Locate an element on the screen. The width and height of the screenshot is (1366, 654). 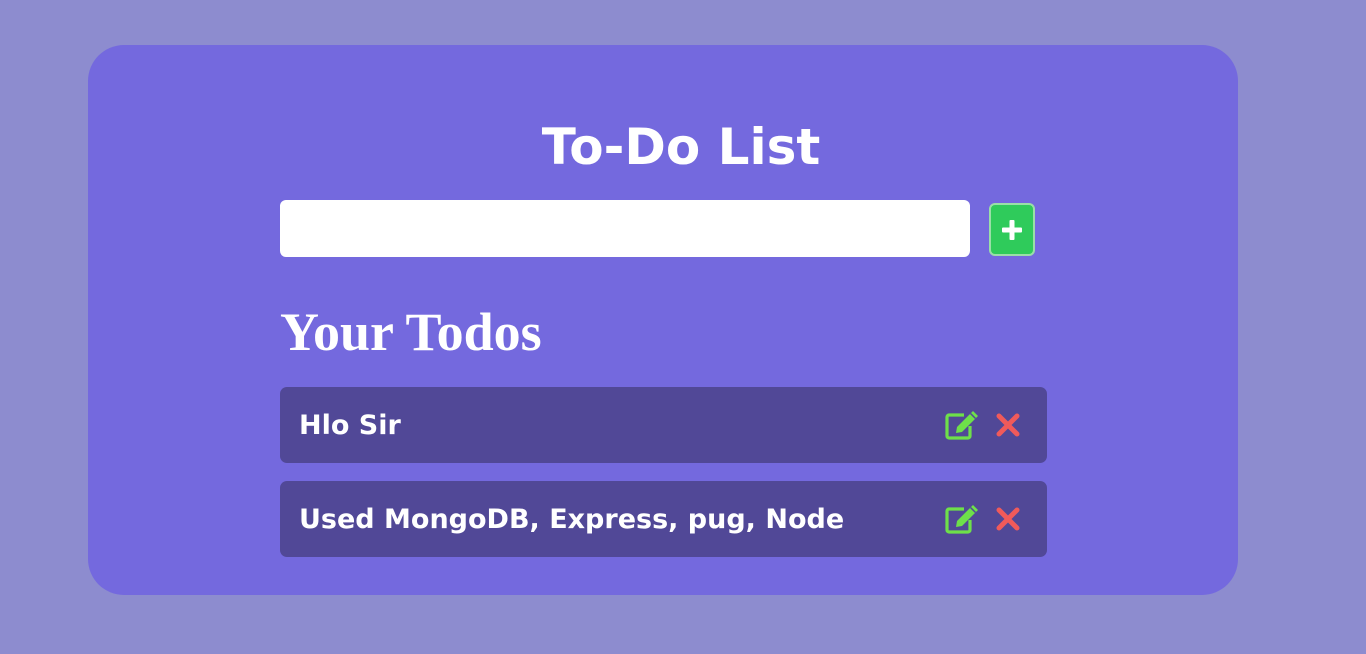
plus-icon is located at coordinates (1012, 229).